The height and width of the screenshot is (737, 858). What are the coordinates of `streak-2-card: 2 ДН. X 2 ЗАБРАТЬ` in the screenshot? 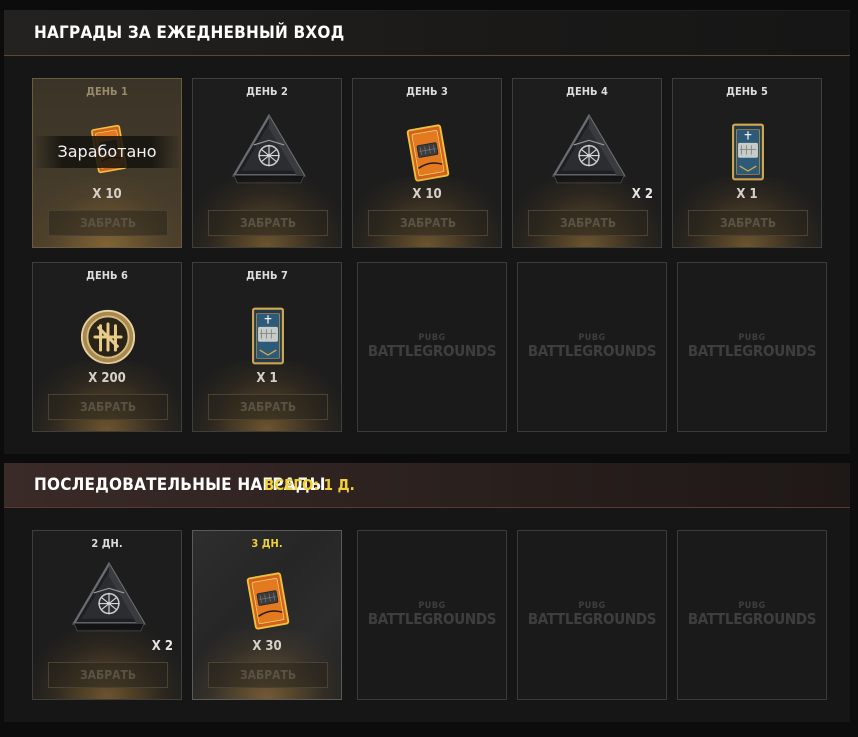 It's located at (107, 615).